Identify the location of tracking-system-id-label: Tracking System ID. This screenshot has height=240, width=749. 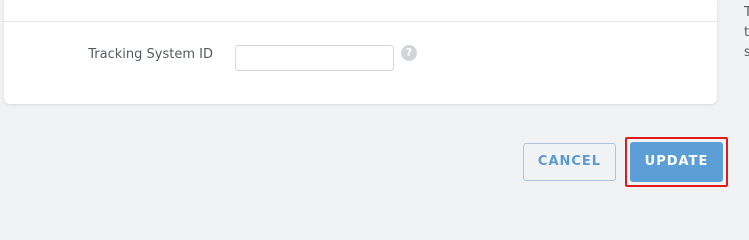
(150, 54).